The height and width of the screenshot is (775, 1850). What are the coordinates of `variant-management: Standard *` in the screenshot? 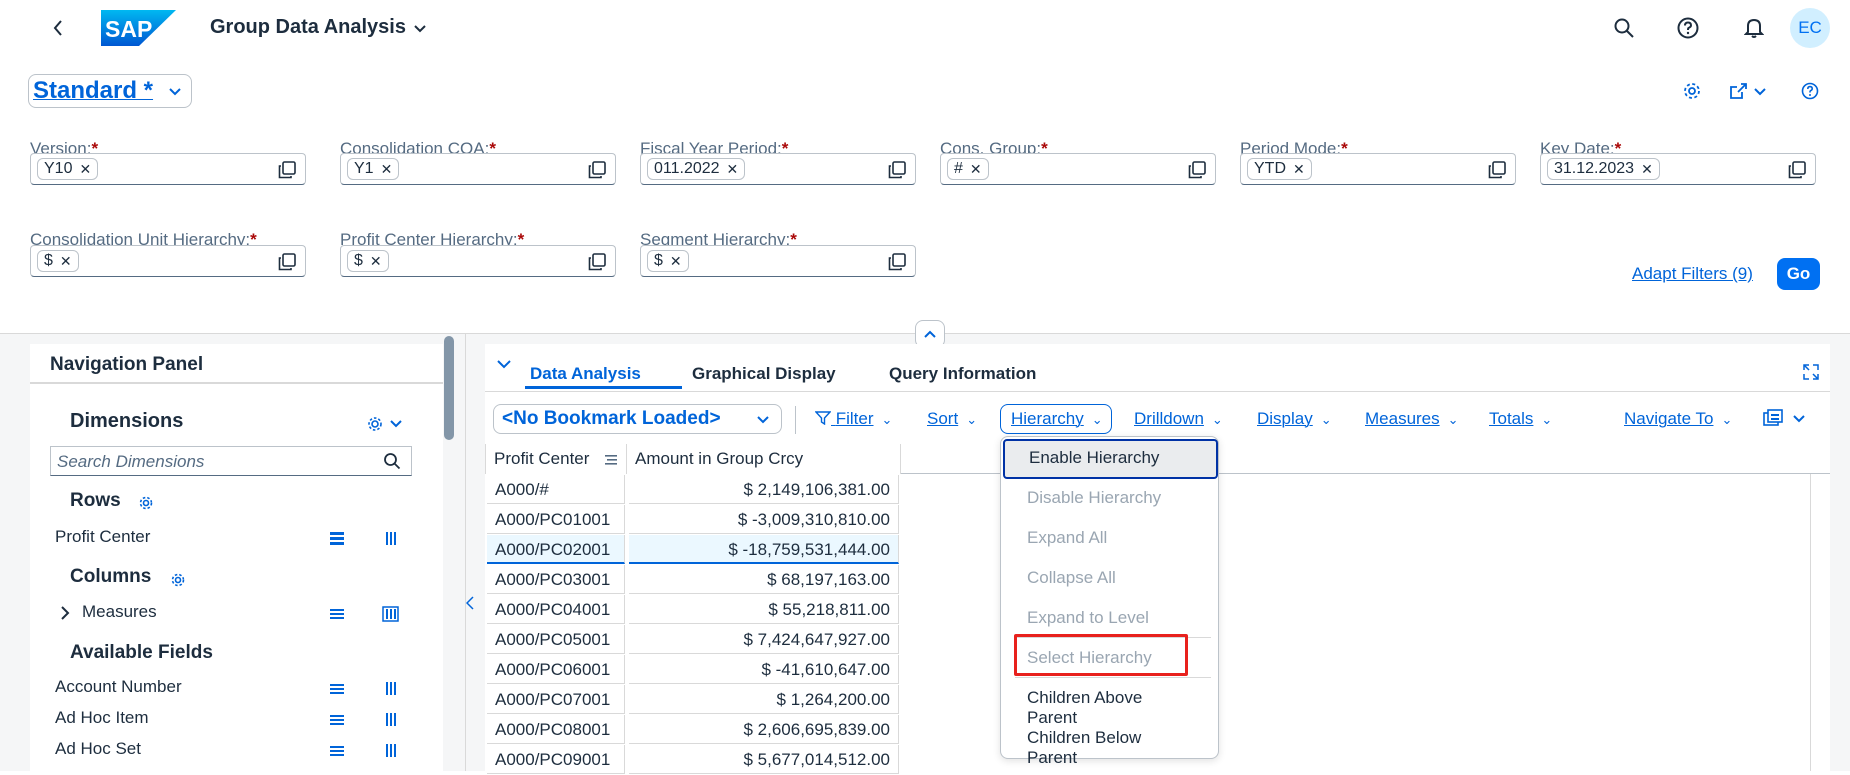 It's located at (110, 91).